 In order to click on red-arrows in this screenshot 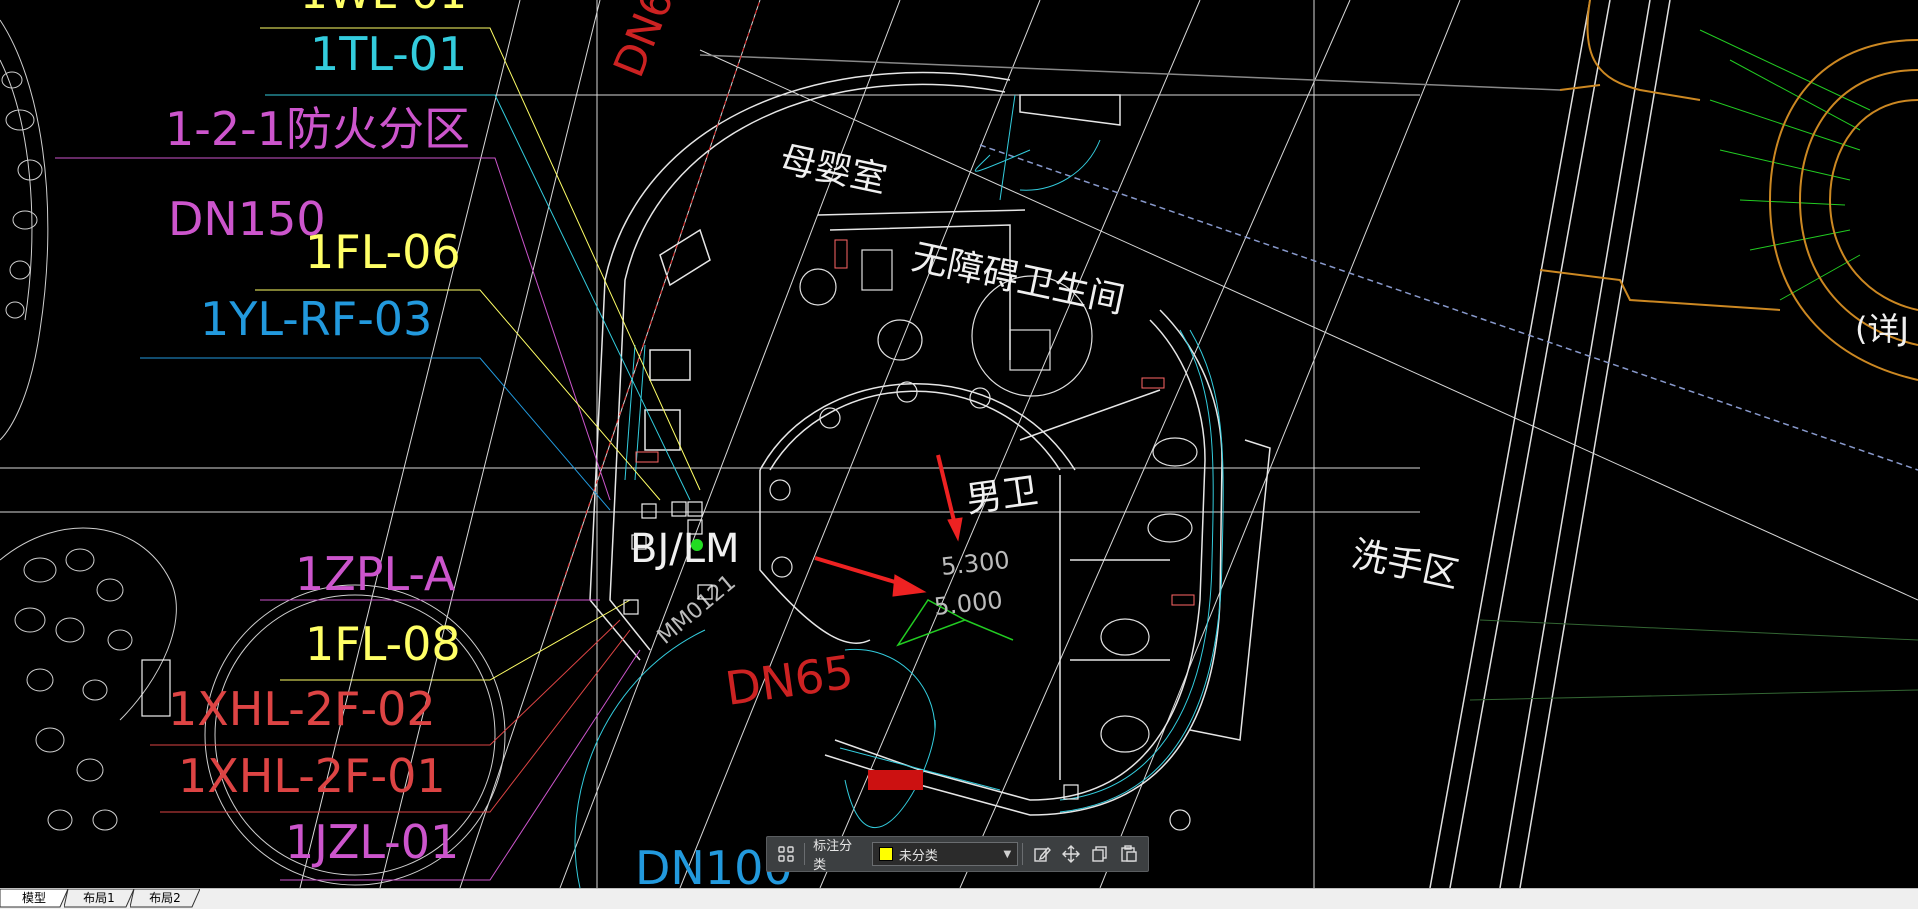, I will do `click(888, 525)`.